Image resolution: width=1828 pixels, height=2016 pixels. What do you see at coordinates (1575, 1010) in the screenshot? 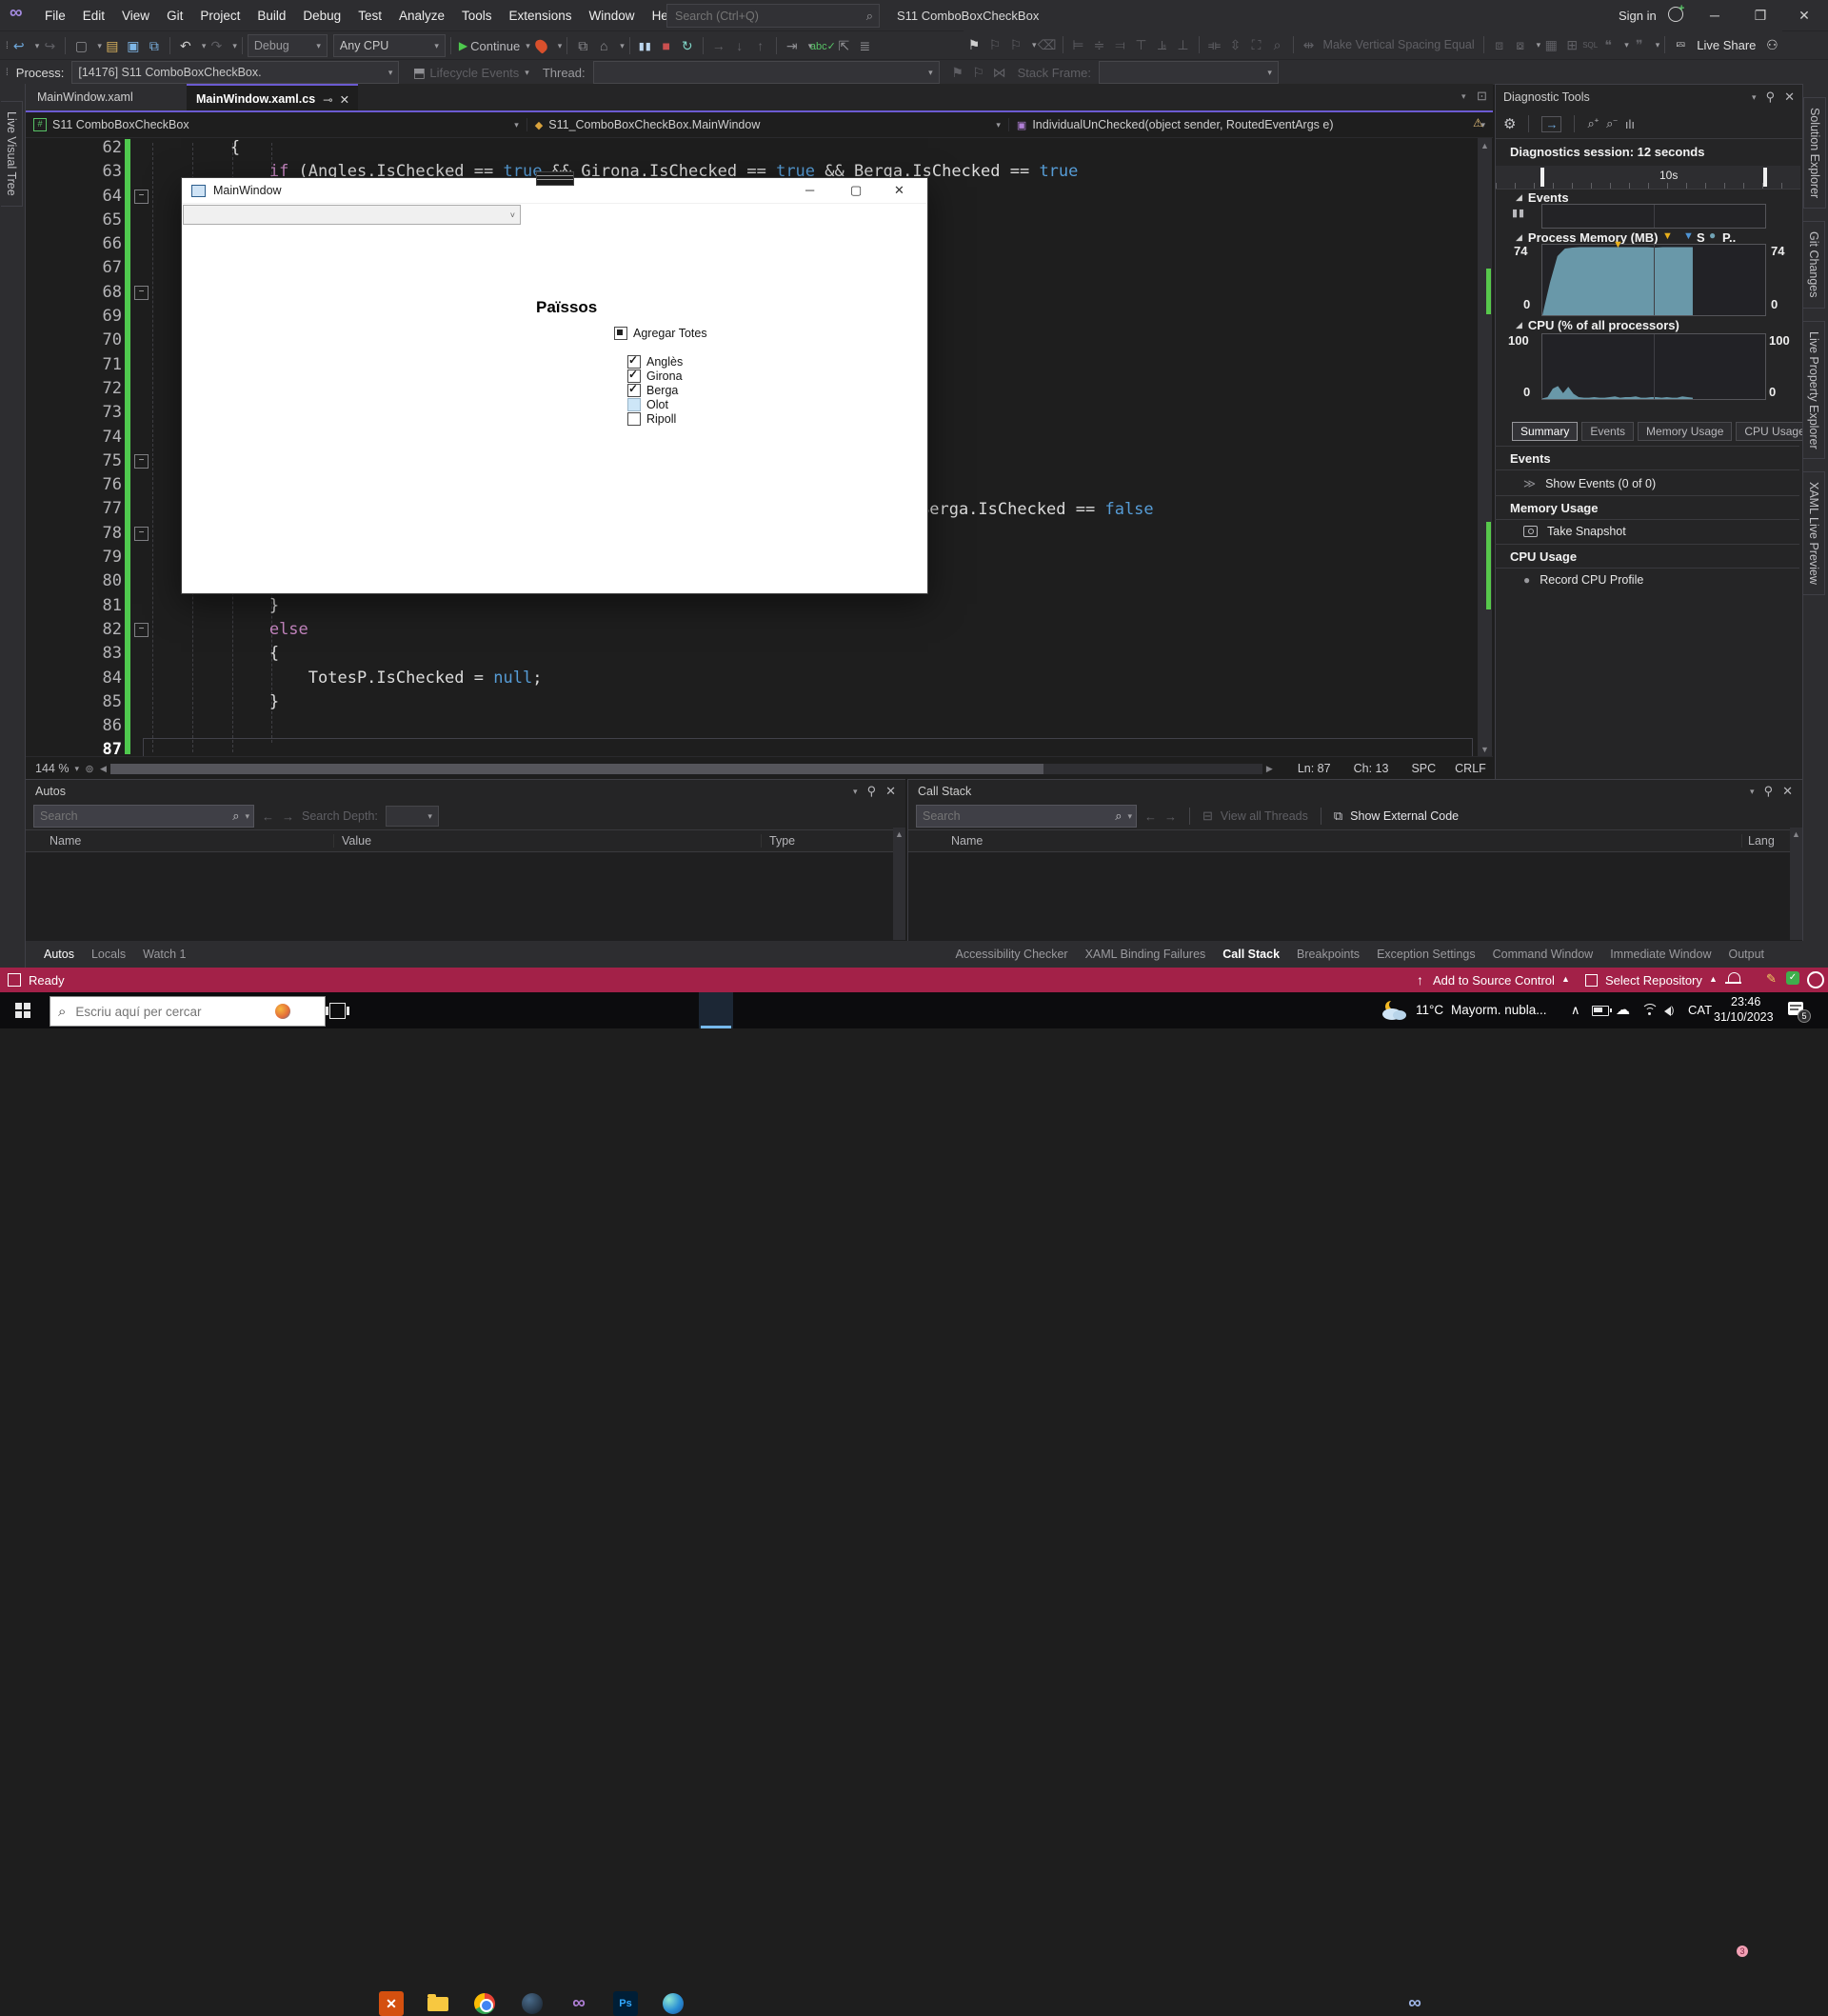
I see `hidden-icons-chevron: ∧` at bounding box center [1575, 1010].